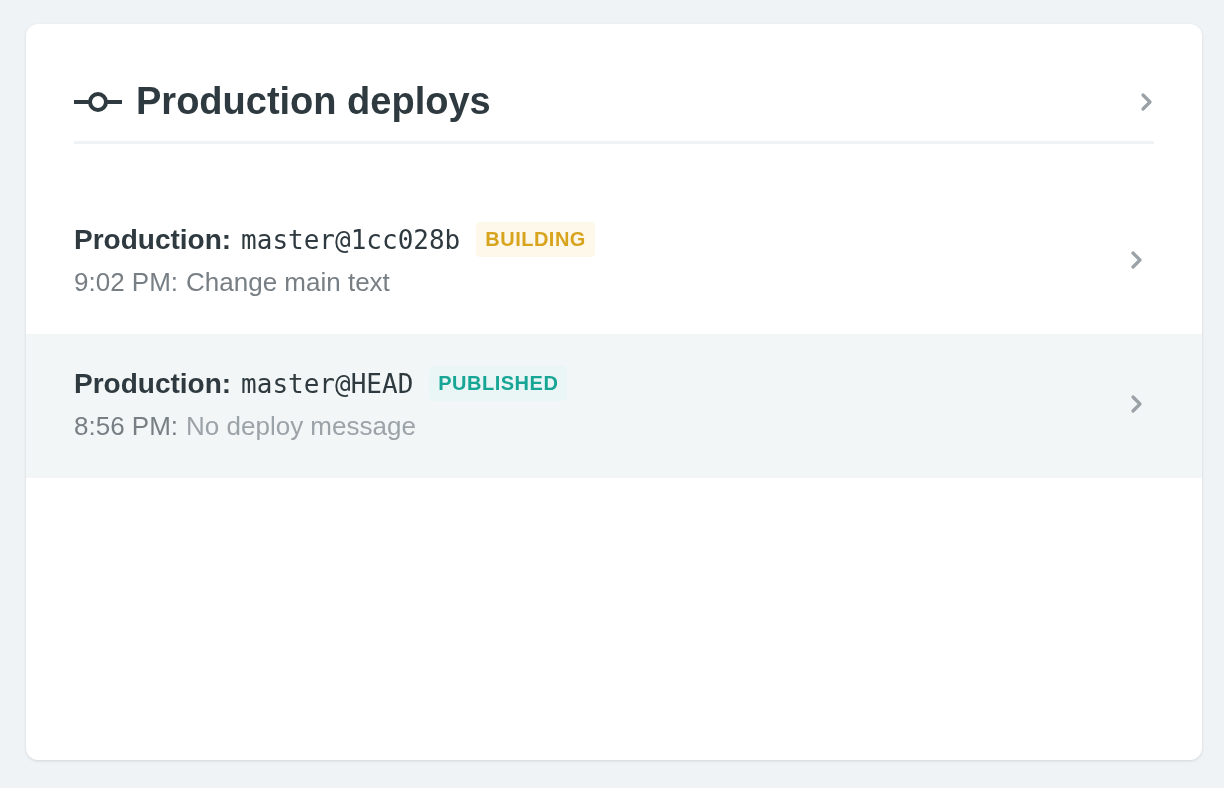 This screenshot has height=788, width=1224. Describe the element at coordinates (301, 426) in the screenshot. I see `deploy-message: No deploy message` at that location.